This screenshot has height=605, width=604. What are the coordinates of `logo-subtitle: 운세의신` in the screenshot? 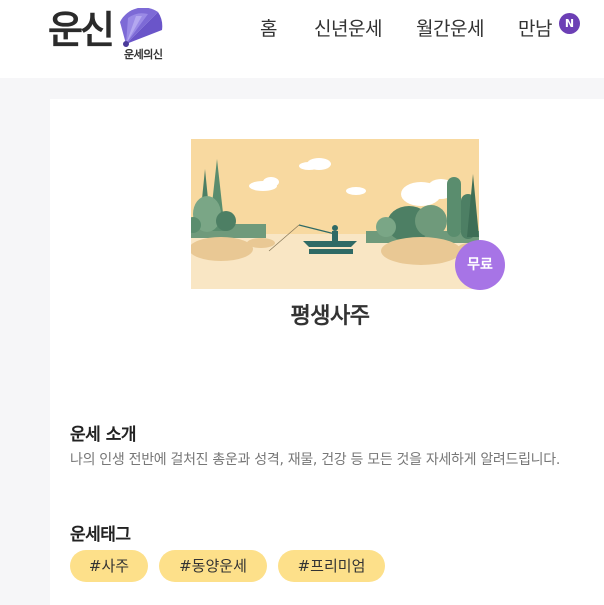 It's located at (143, 54).